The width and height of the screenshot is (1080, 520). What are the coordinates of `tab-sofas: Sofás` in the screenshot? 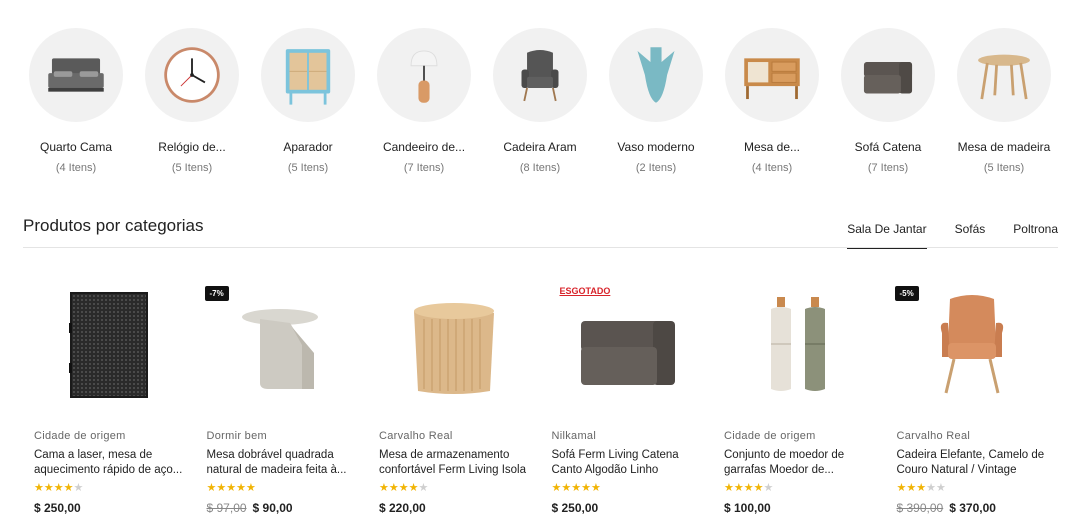 It's located at (970, 235).